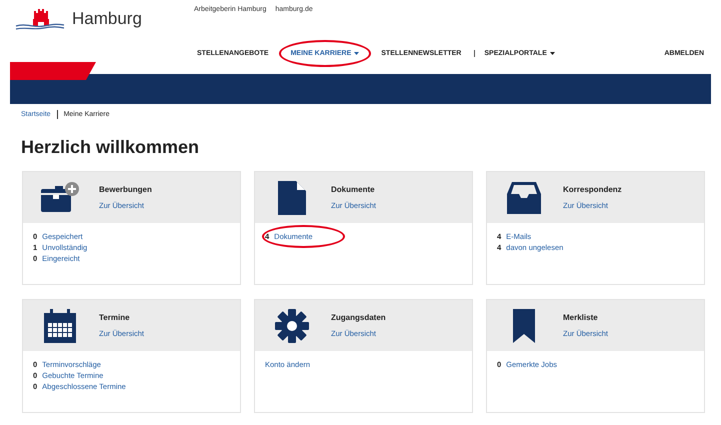 The height and width of the screenshot is (425, 721). I want to click on calendar-icon, so click(60, 325).